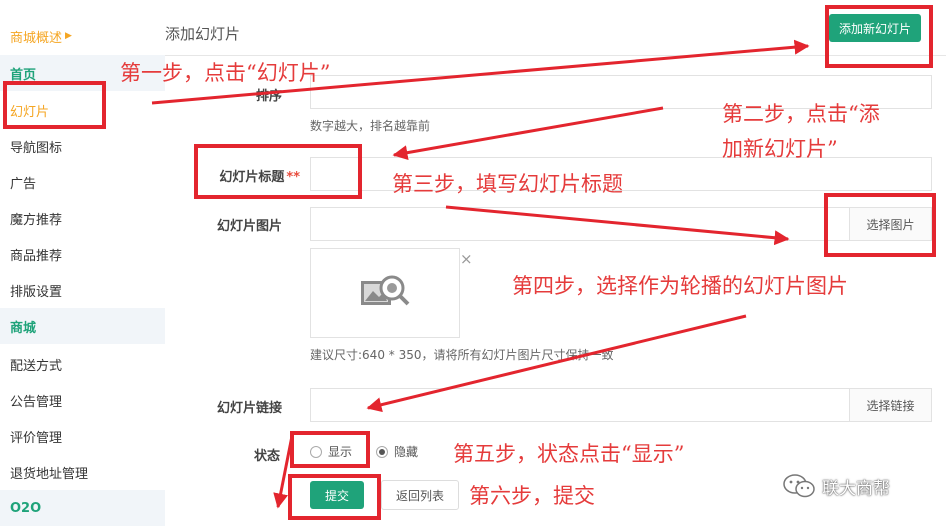 The height and width of the screenshot is (530, 946). What do you see at coordinates (617, 225) in the screenshot?
I see `arrow-step3` at bounding box center [617, 225].